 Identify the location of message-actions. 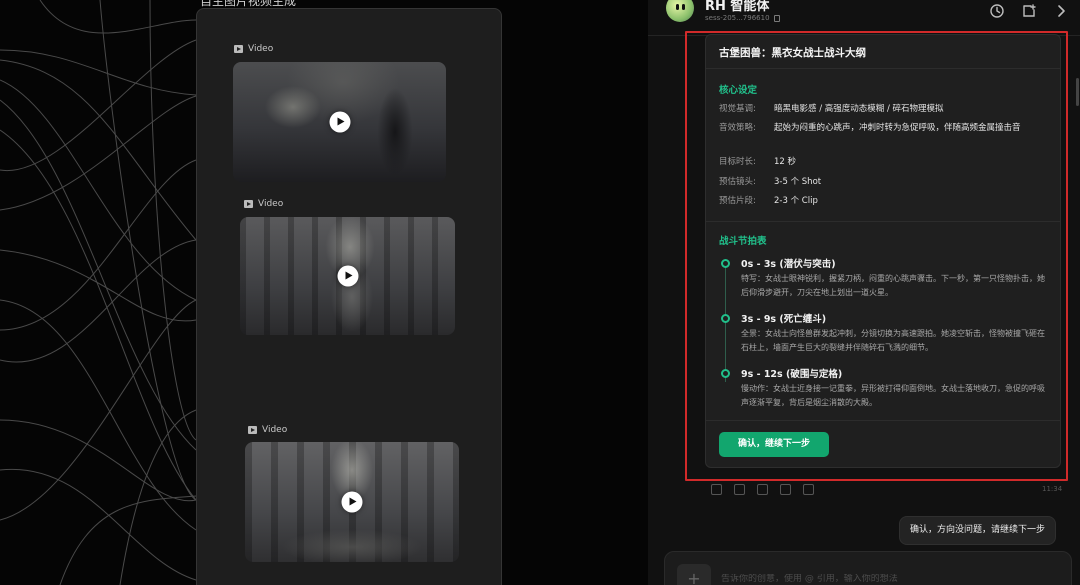
(762, 489).